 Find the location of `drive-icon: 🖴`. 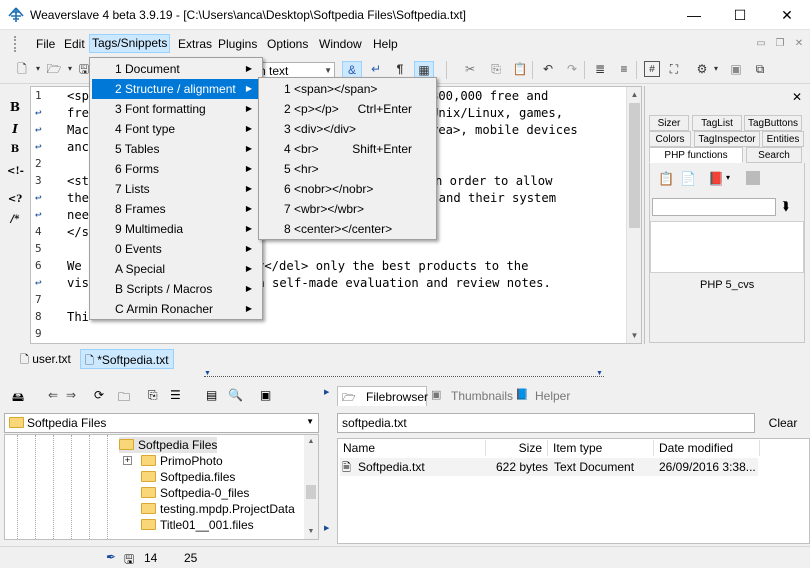

drive-icon: 🖴 is located at coordinates (18, 398).